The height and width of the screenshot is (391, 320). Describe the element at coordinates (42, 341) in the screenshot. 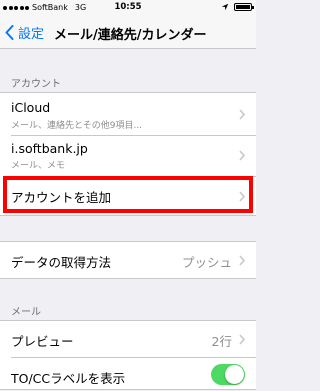

I see `preview-label: プレビュー` at that location.